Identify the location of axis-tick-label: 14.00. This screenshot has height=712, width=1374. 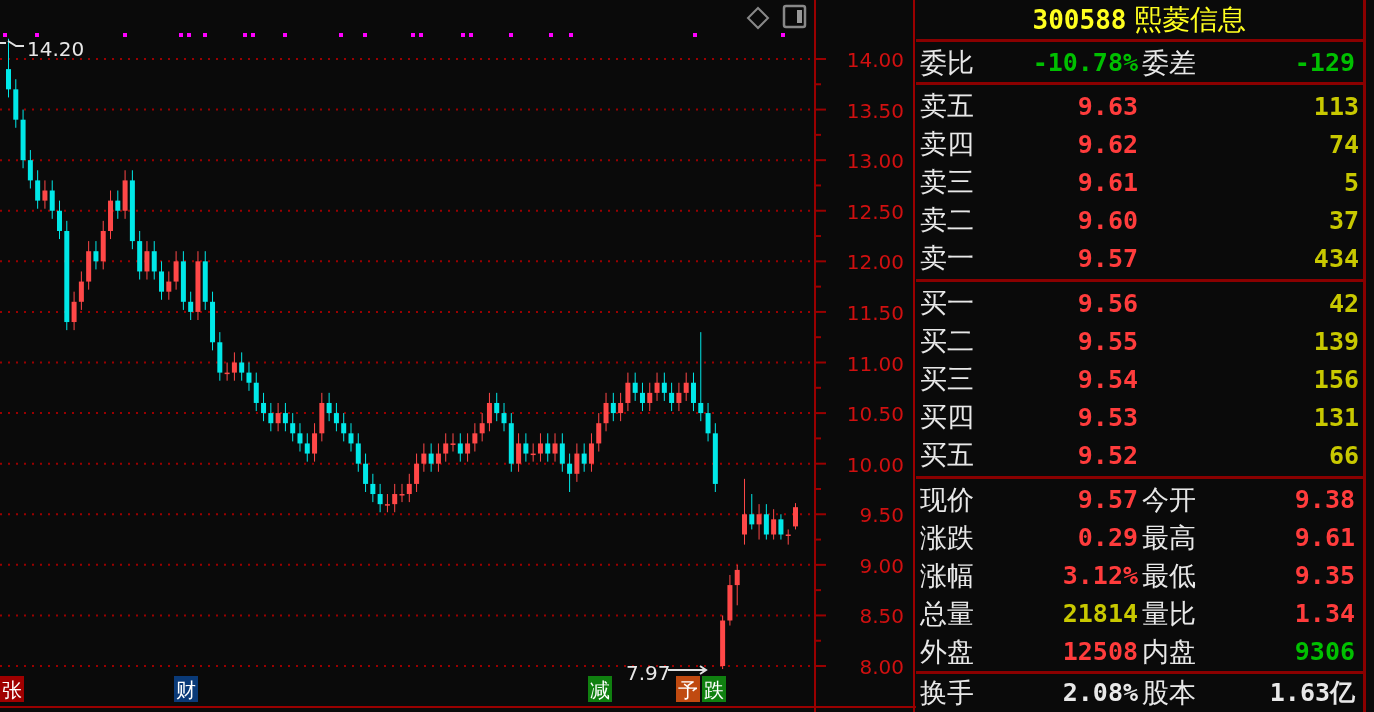
(875, 60).